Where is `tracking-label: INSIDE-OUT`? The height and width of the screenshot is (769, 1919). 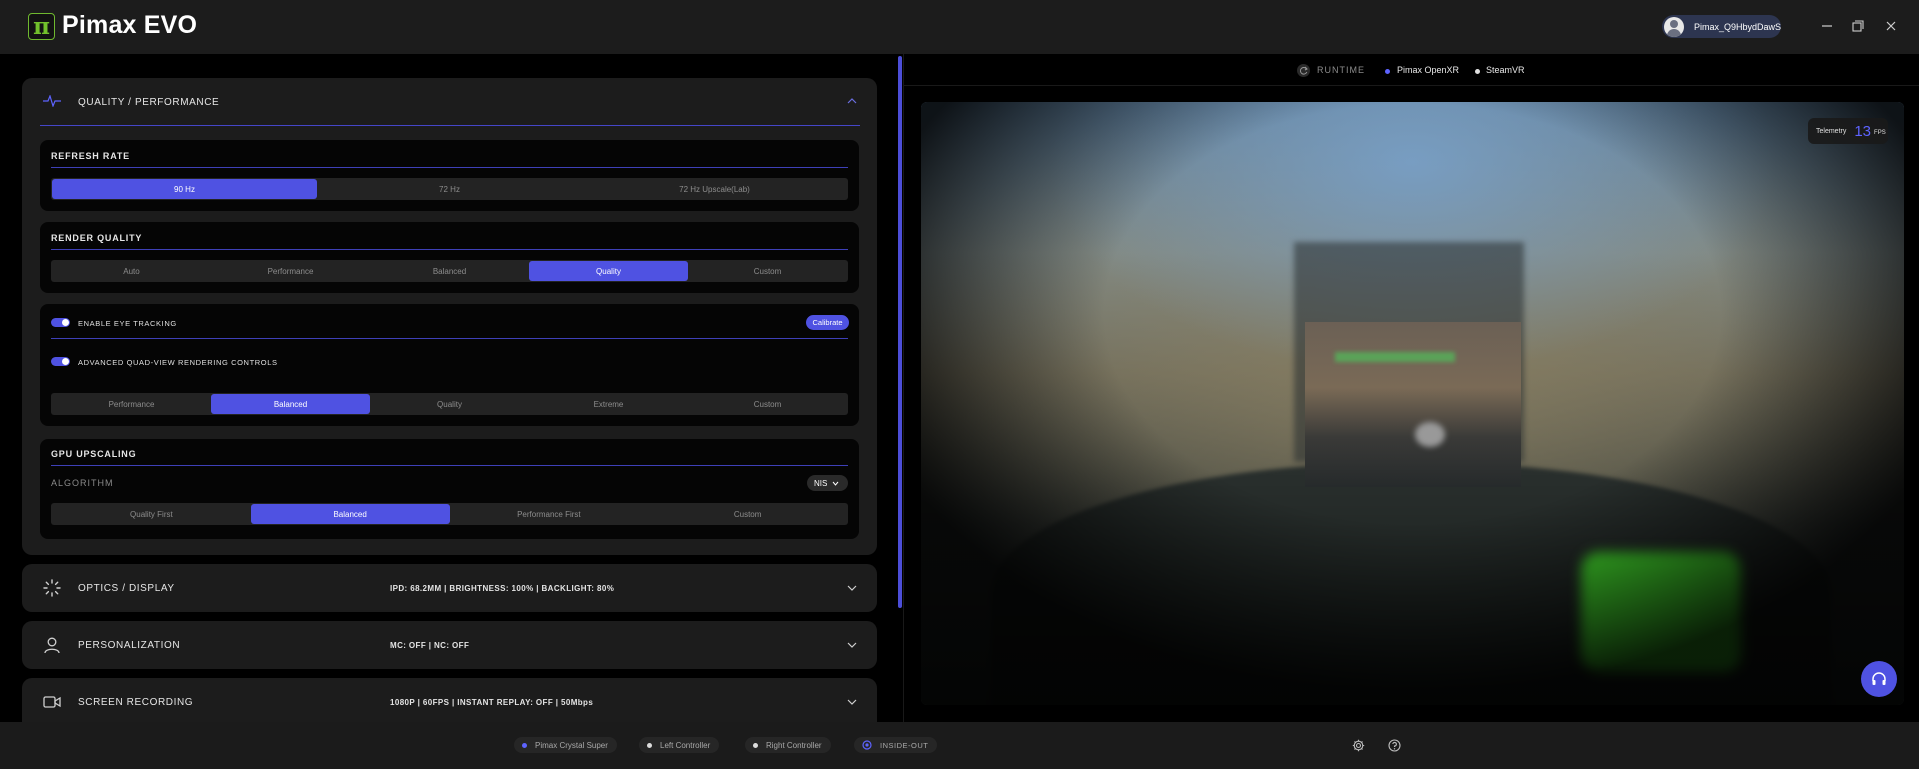 tracking-label: INSIDE-OUT is located at coordinates (904, 745).